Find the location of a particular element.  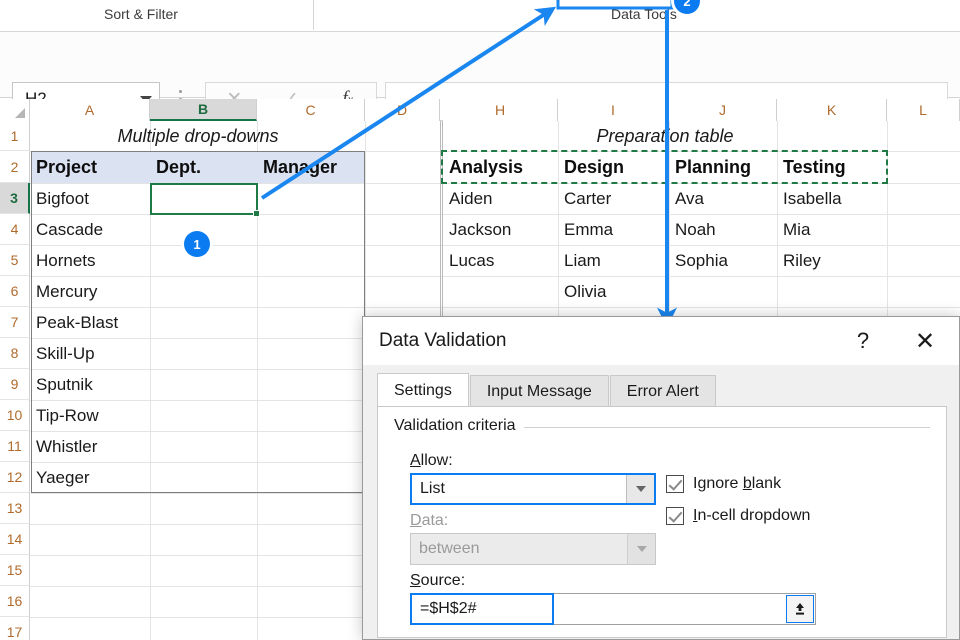

ribbon-divider is located at coordinates (313, 15).